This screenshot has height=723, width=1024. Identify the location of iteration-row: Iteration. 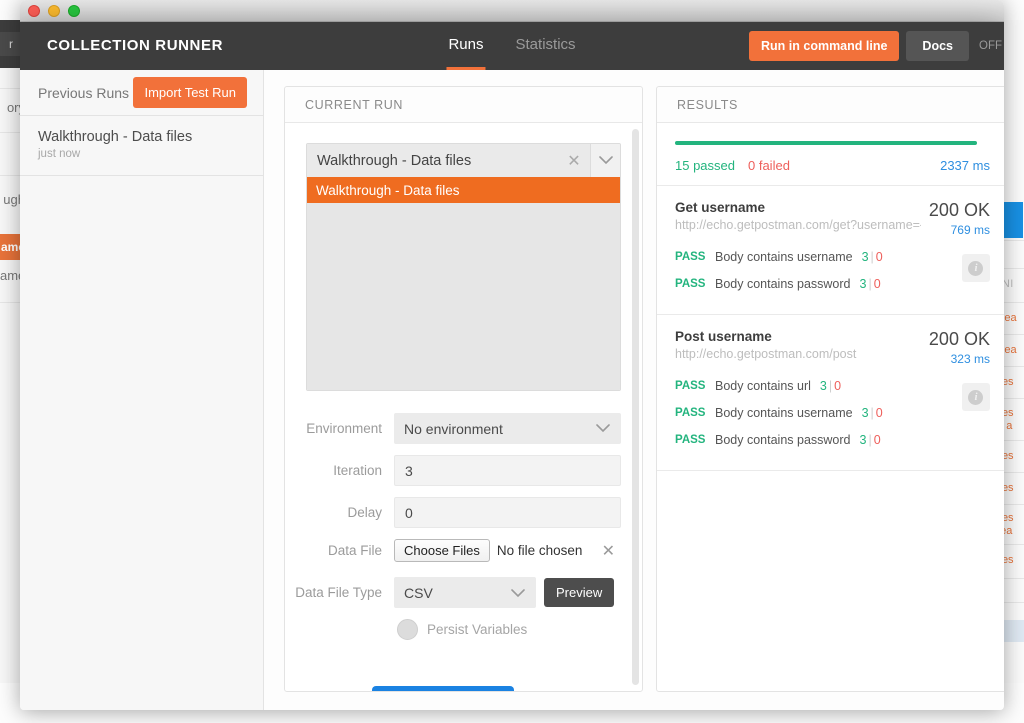
(453, 470).